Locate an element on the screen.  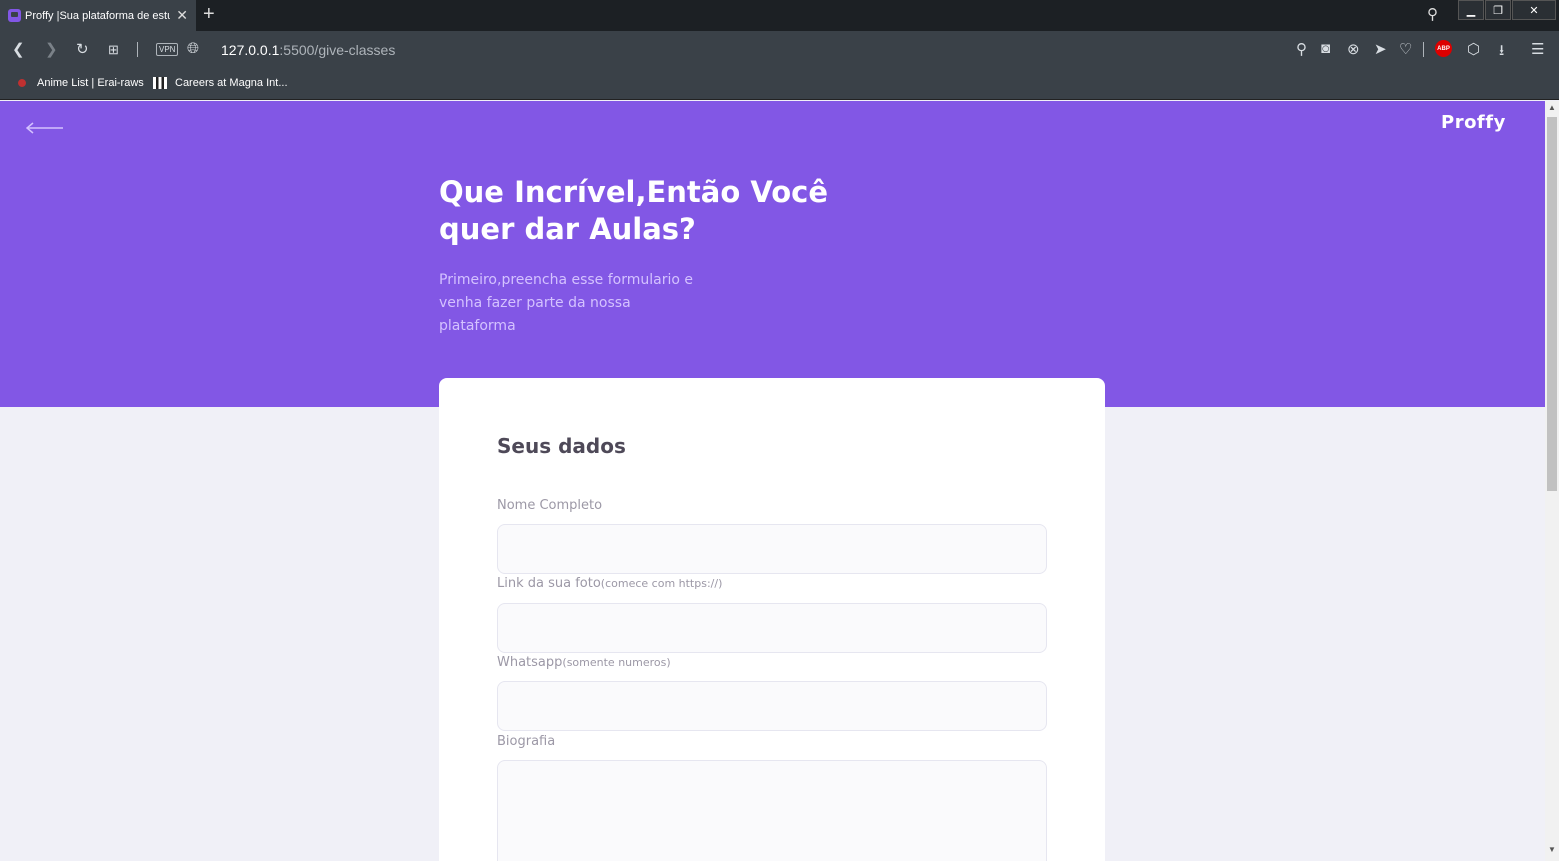
cube-icon: ⬡ is located at coordinates (1473, 49).